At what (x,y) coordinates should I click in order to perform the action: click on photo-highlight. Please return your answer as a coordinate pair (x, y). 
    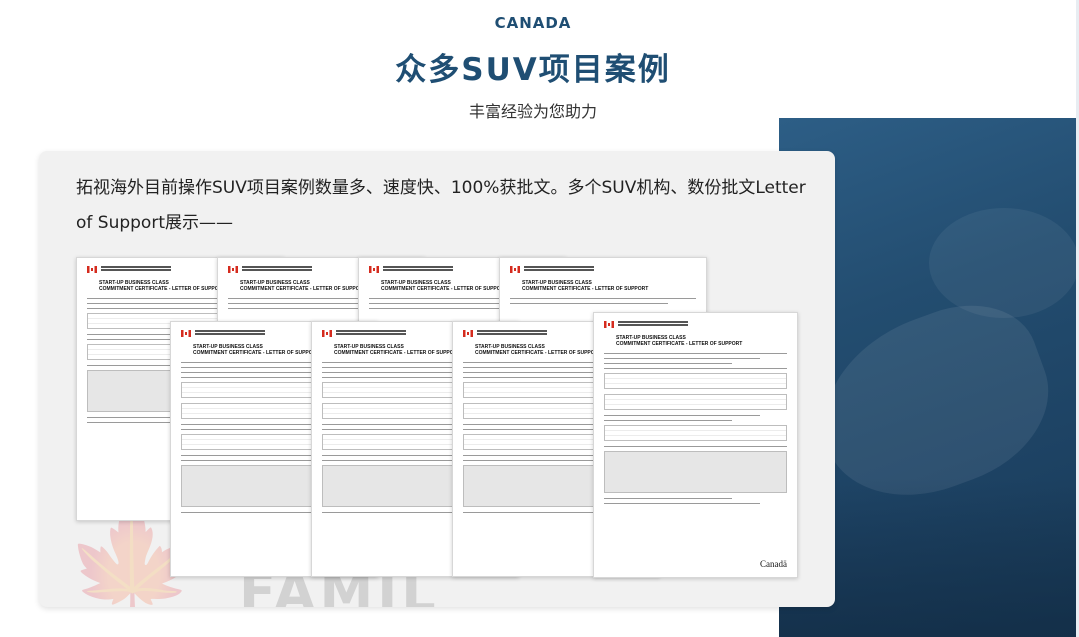
    Looking at the image, I should click on (1002, 263).